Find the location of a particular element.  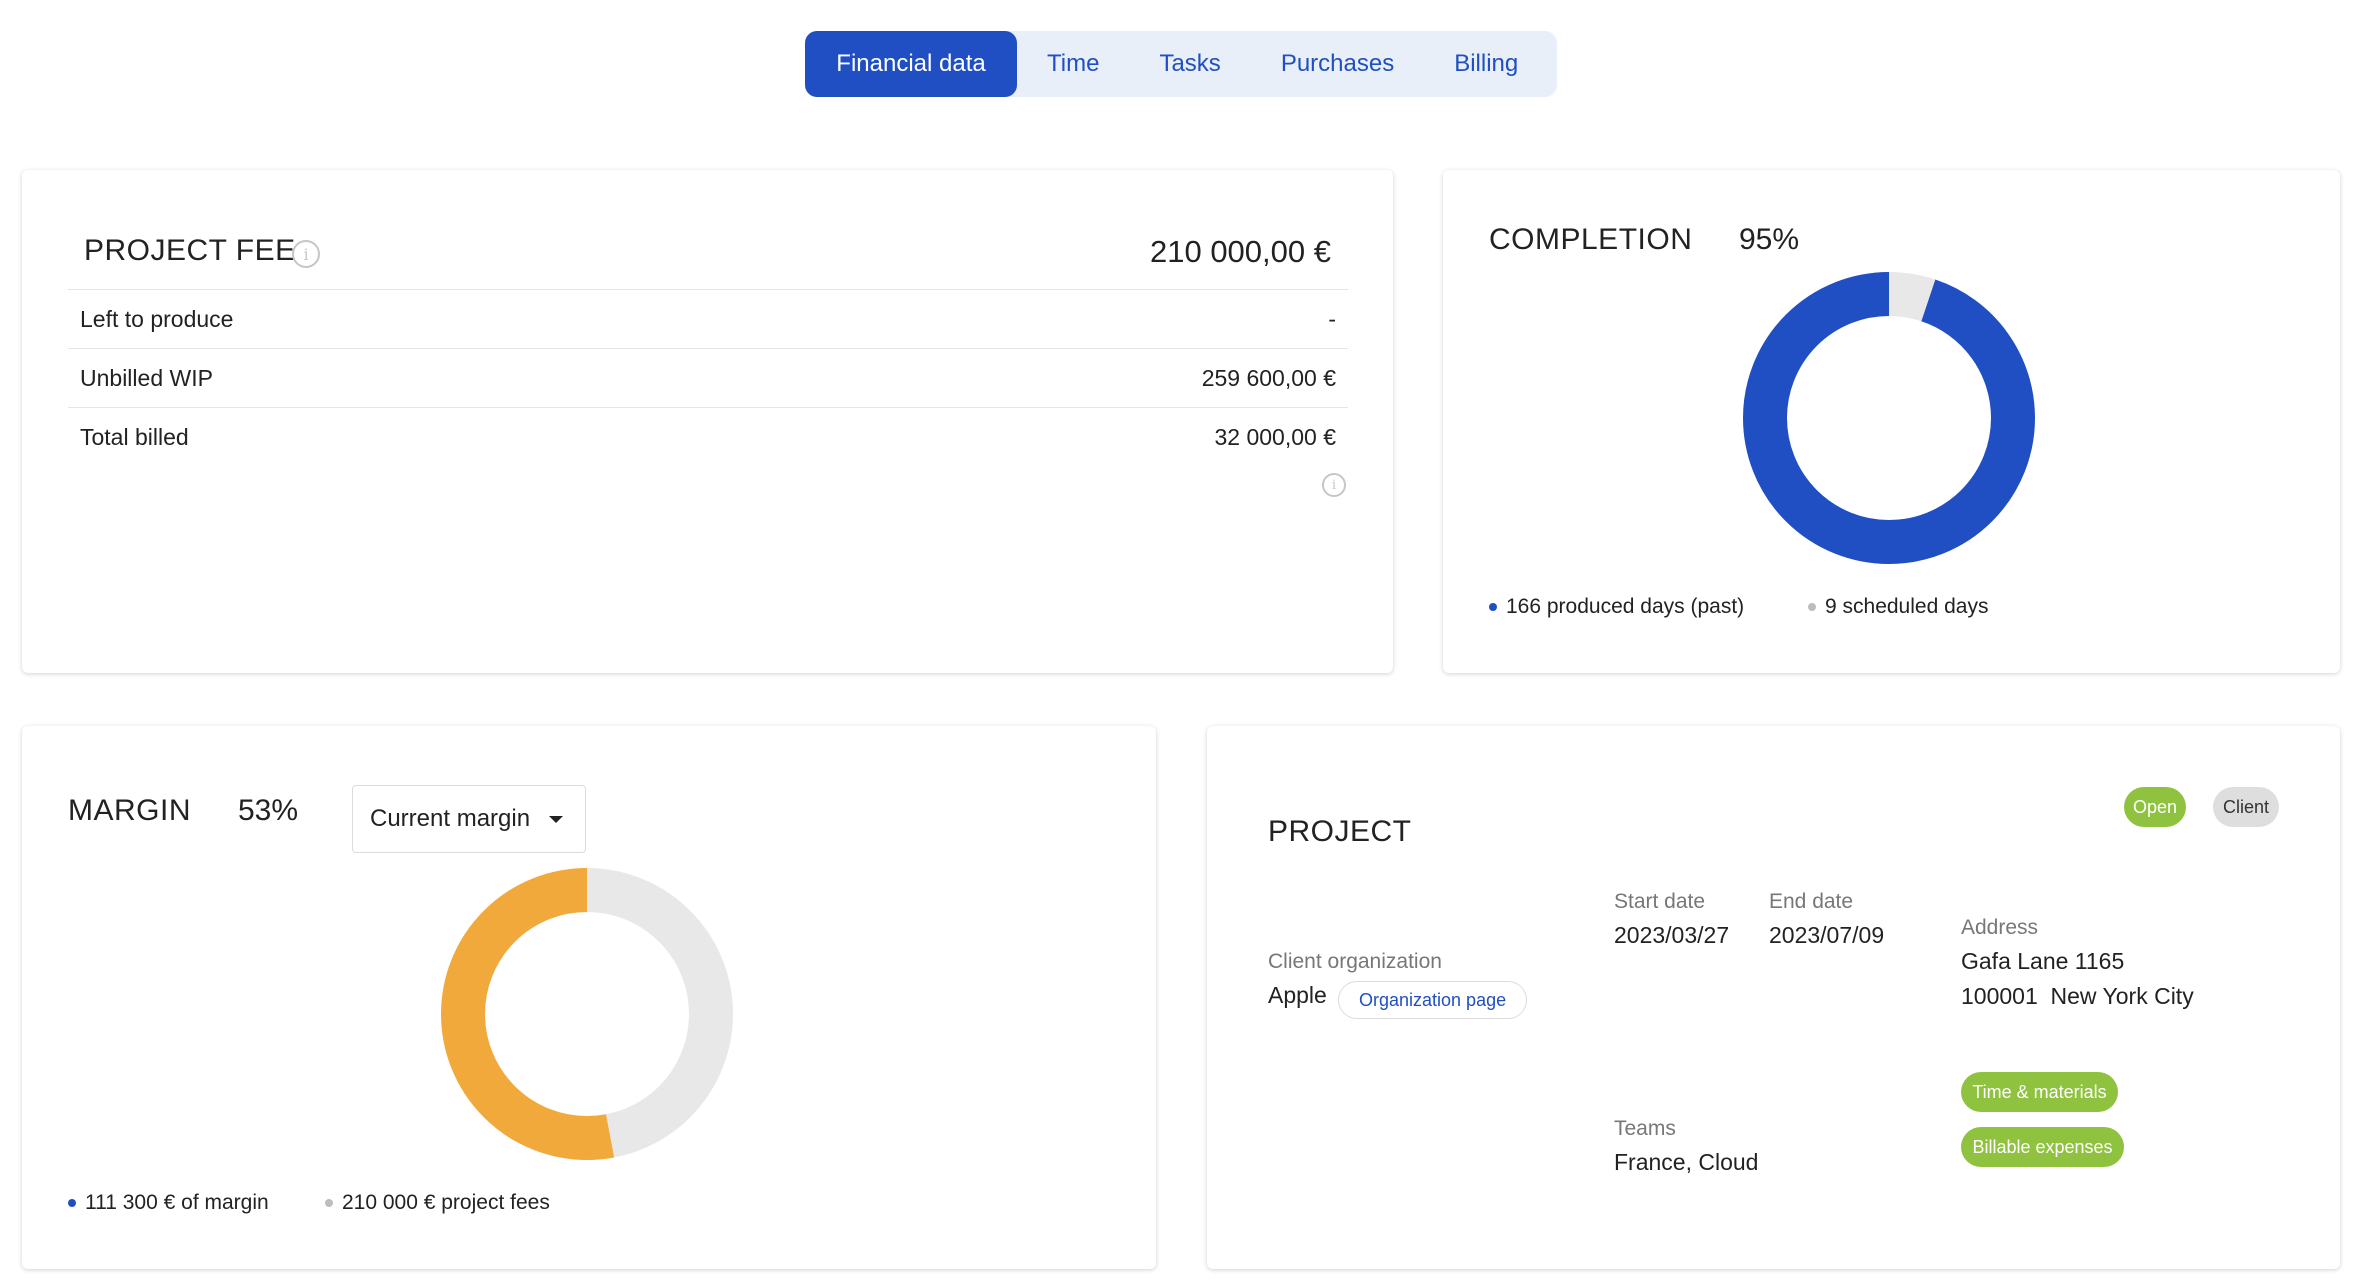

start-date-label: Start date is located at coordinates (1660, 901).